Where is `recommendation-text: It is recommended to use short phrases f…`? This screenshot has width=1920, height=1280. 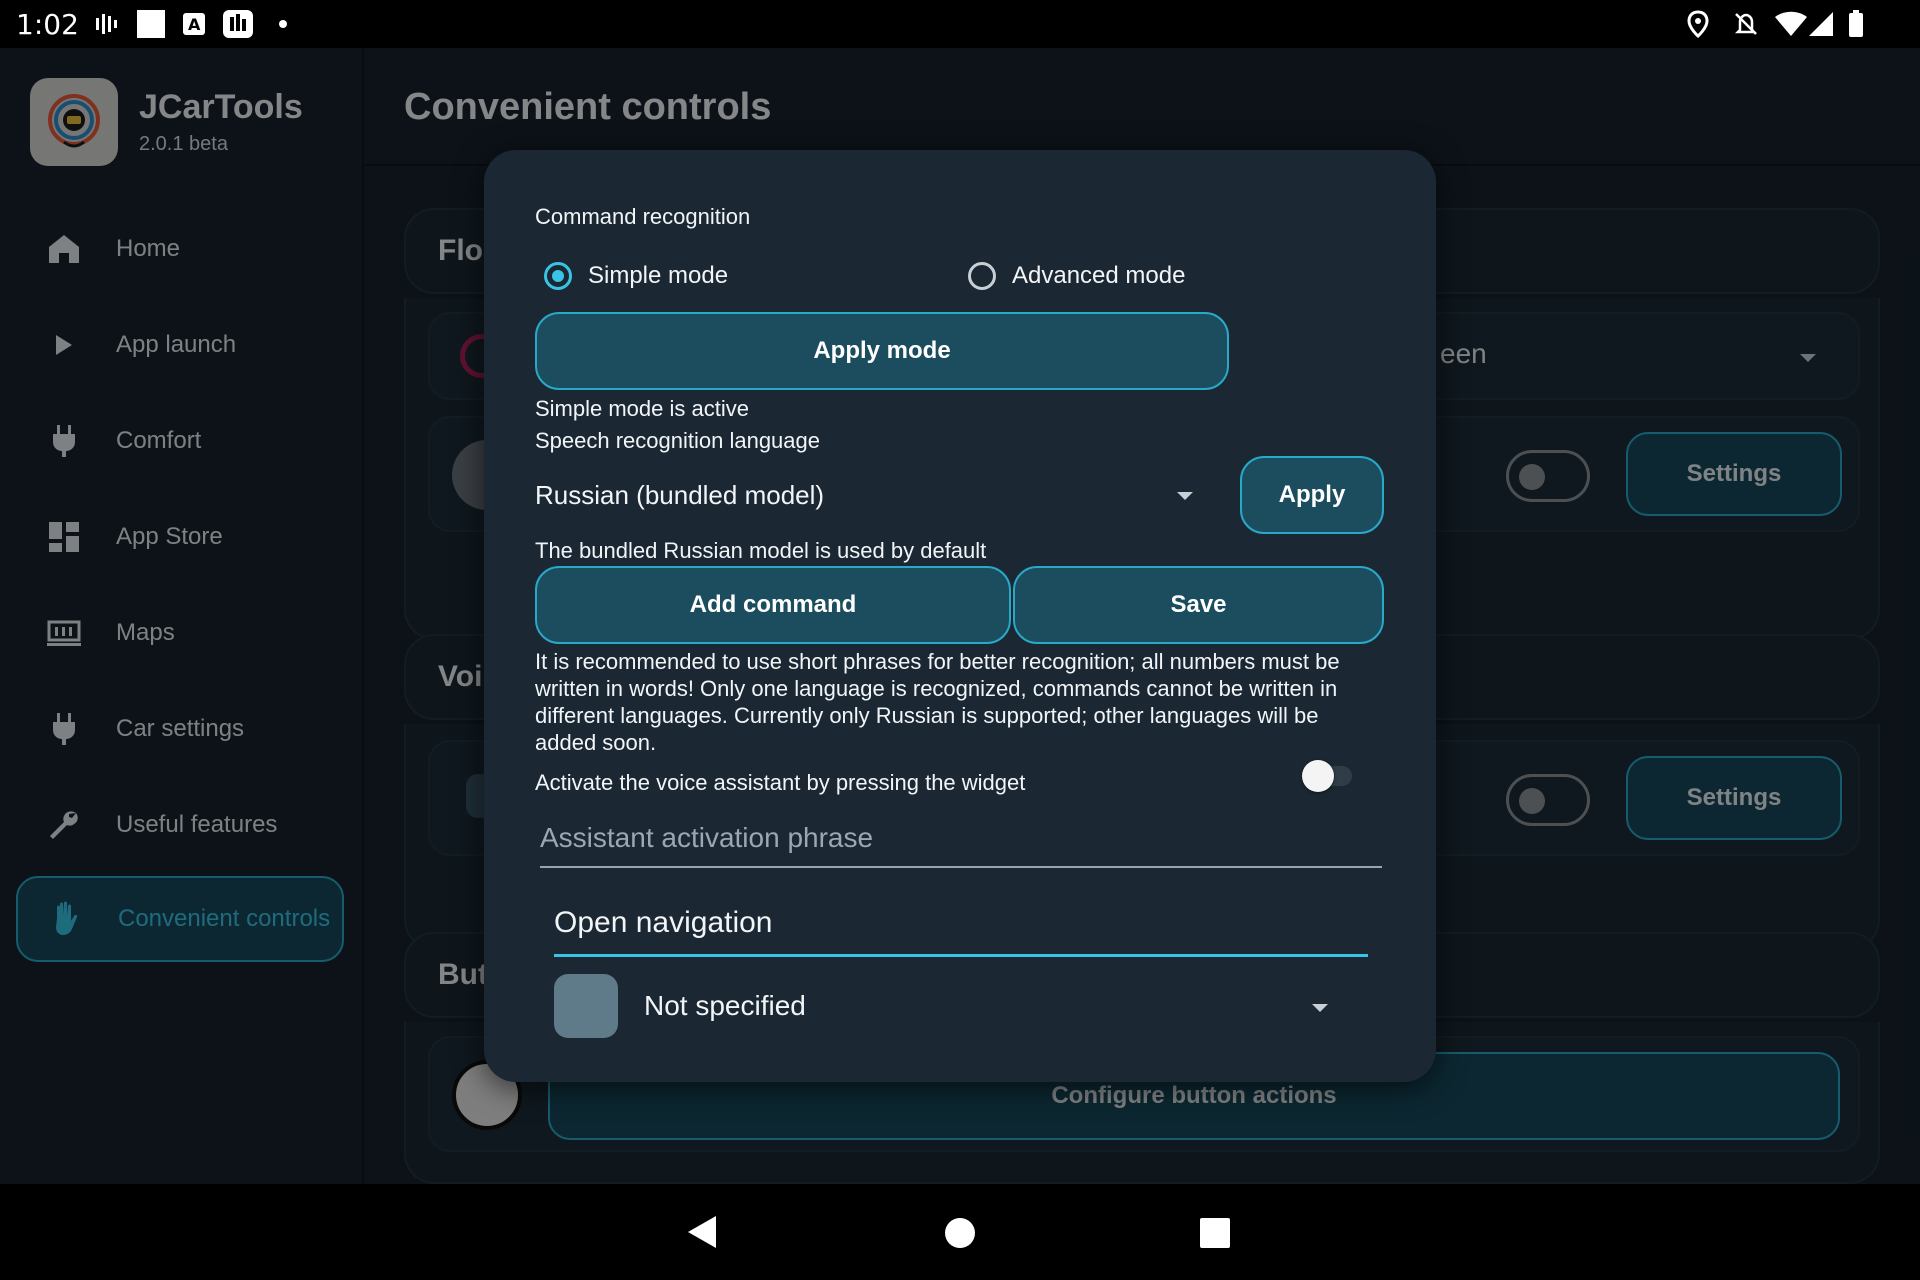
recommendation-text: It is recommended to use short phrases f… is located at coordinates (937, 702).